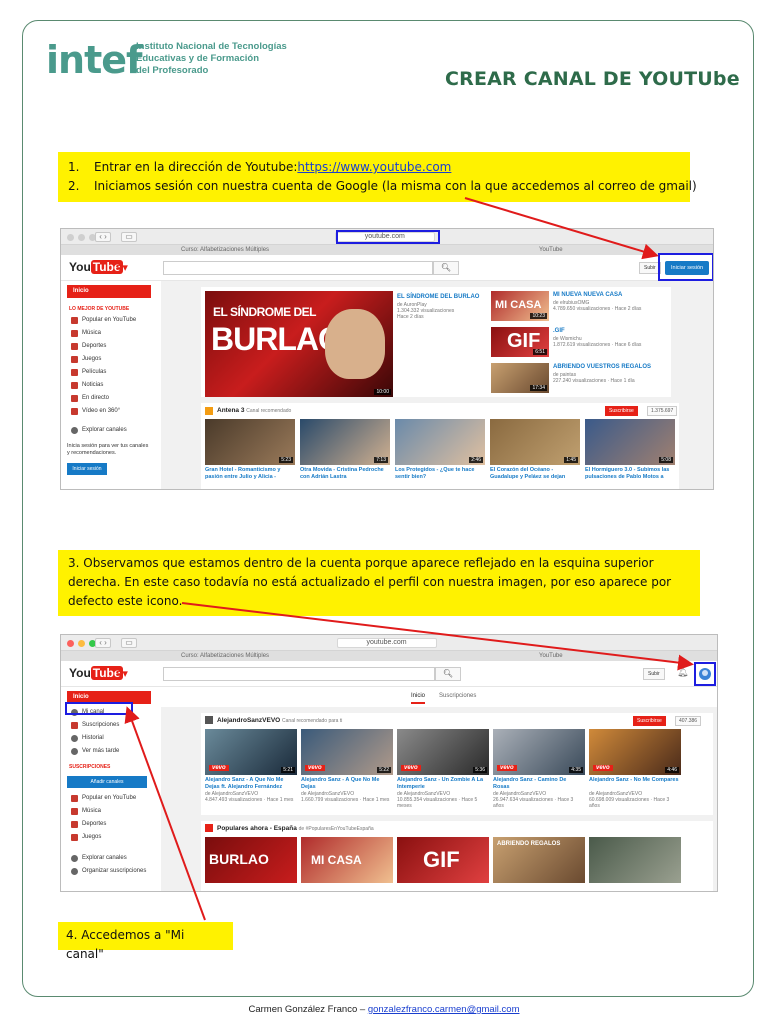 Image resolution: width=768 pixels, height=1024 pixels. What do you see at coordinates (539, 860) in the screenshot?
I see `popular-video-thumb: ABRIENDO REGALOS` at bounding box center [539, 860].